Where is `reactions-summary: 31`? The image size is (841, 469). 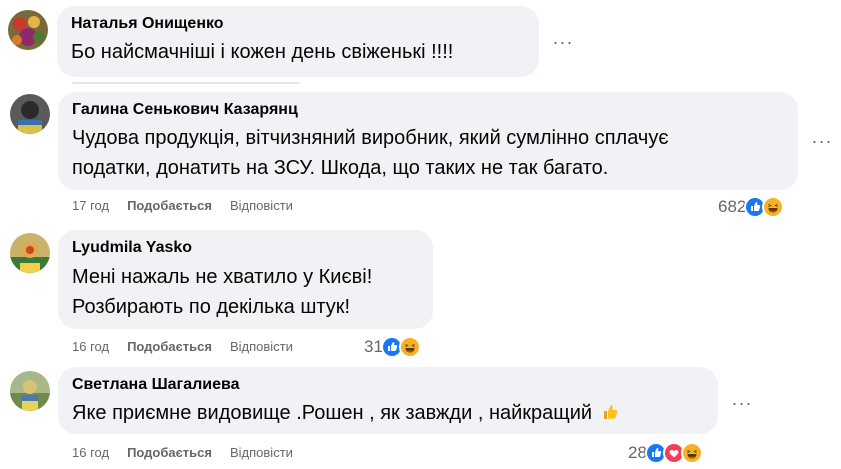
reactions-summary: 31 is located at coordinates (392, 347).